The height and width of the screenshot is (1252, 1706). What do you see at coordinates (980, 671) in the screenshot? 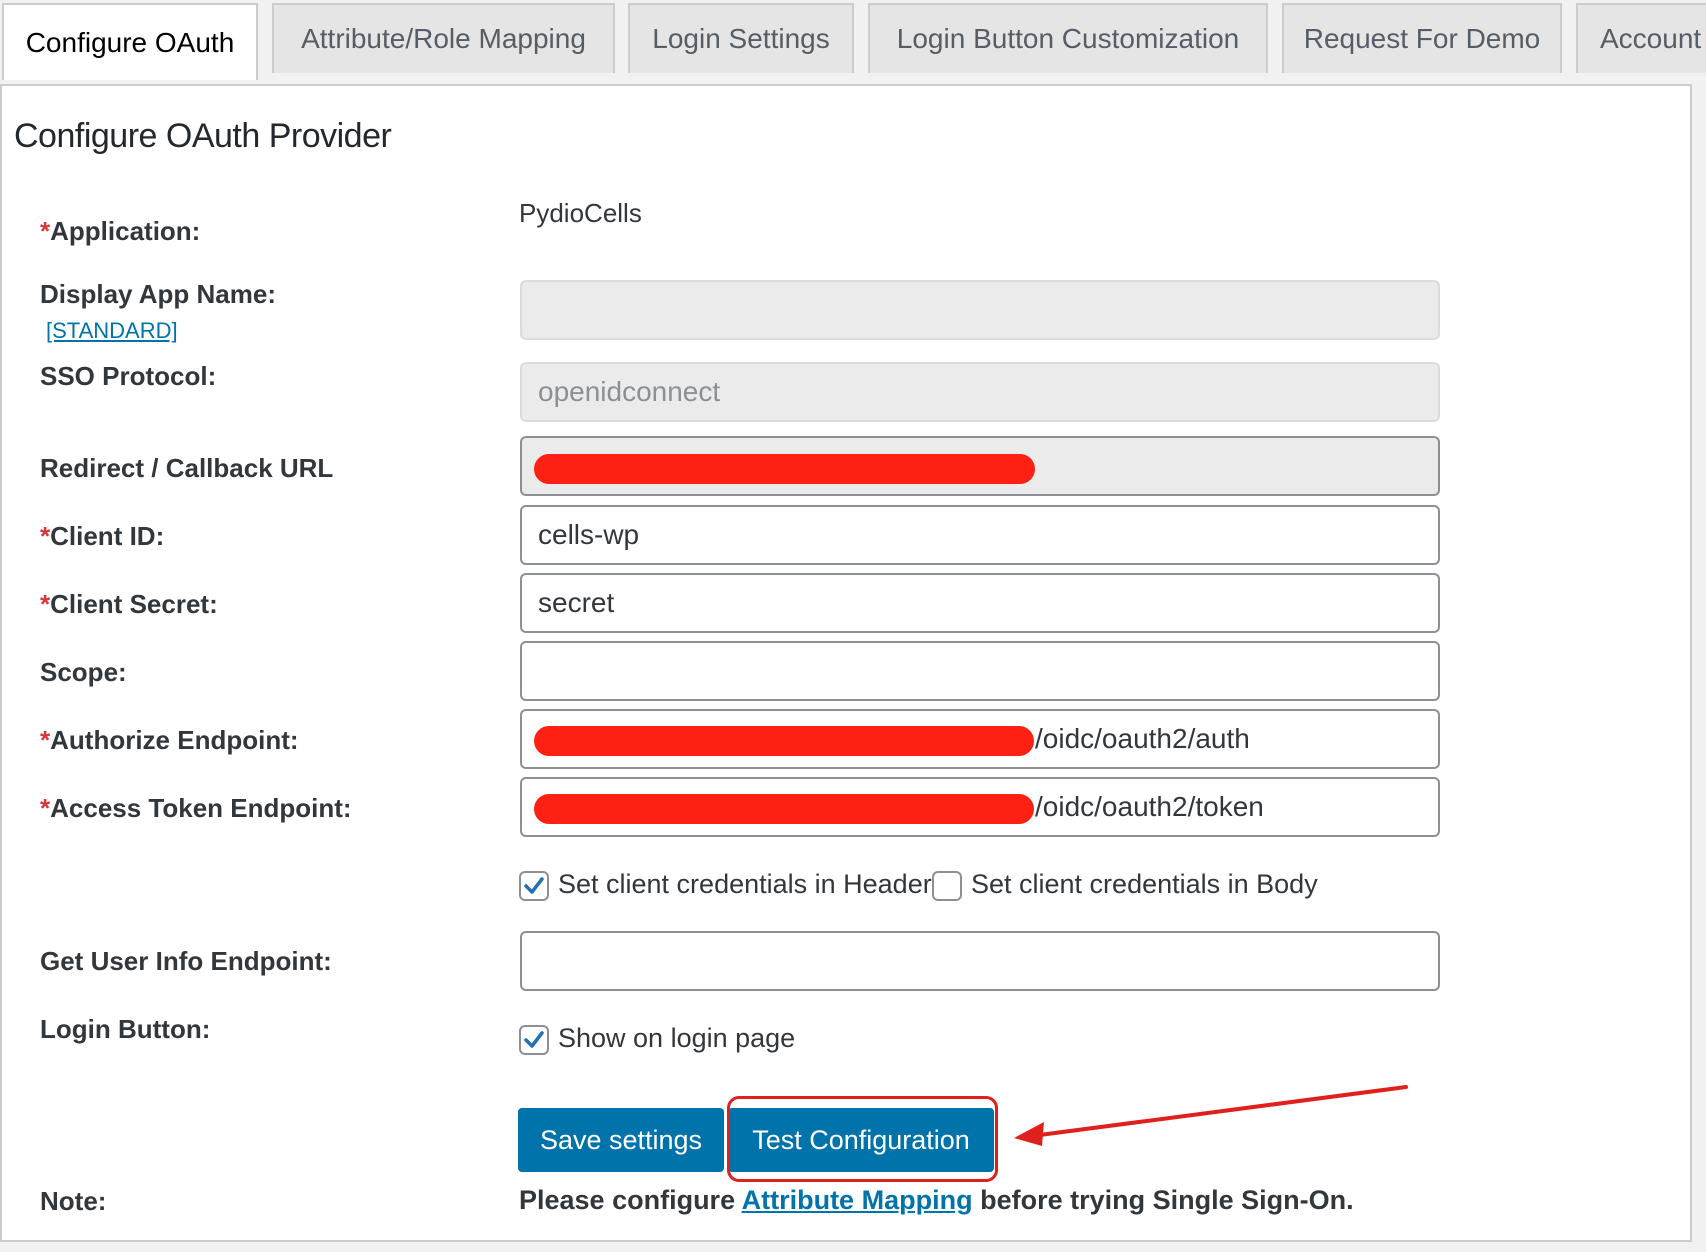
I see `scope-field` at bounding box center [980, 671].